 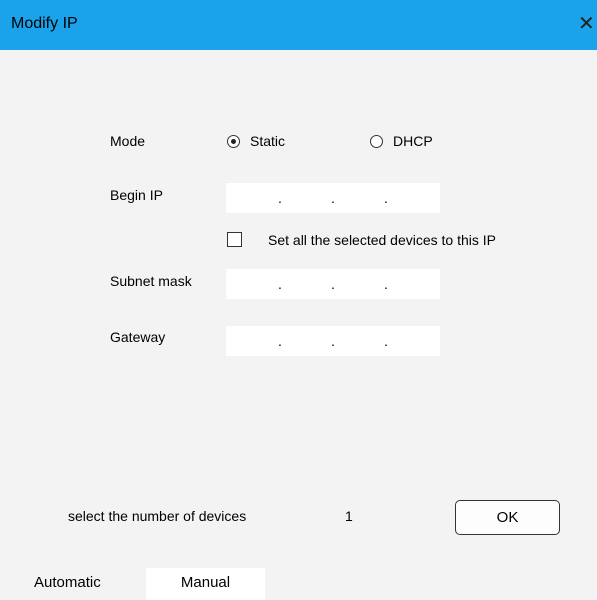 What do you see at coordinates (507, 517) in the screenshot?
I see `ok-button: OK` at bounding box center [507, 517].